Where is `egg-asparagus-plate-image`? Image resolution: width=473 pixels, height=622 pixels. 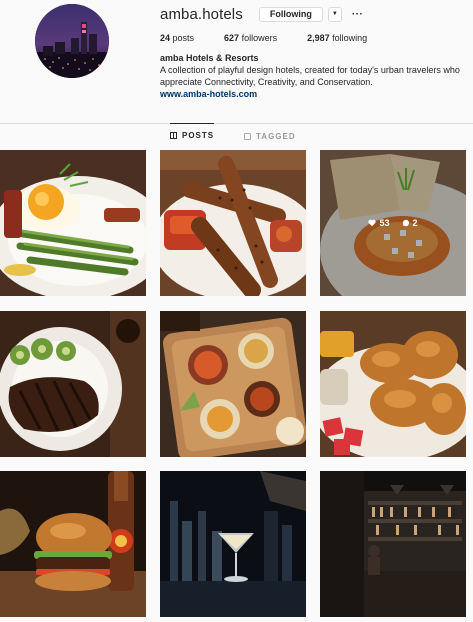 egg-asparagus-plate-image is located at coordinates (73, 223).